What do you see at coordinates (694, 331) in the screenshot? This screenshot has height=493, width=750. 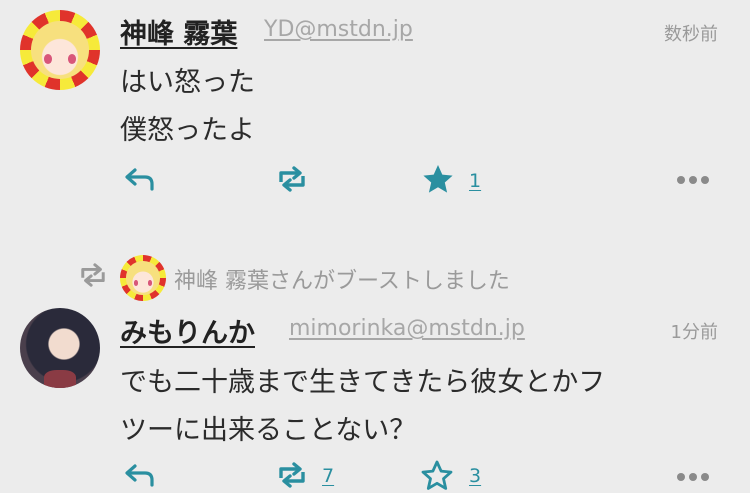 I see `timestamp: 1分前` at bounding box center [694, 331].